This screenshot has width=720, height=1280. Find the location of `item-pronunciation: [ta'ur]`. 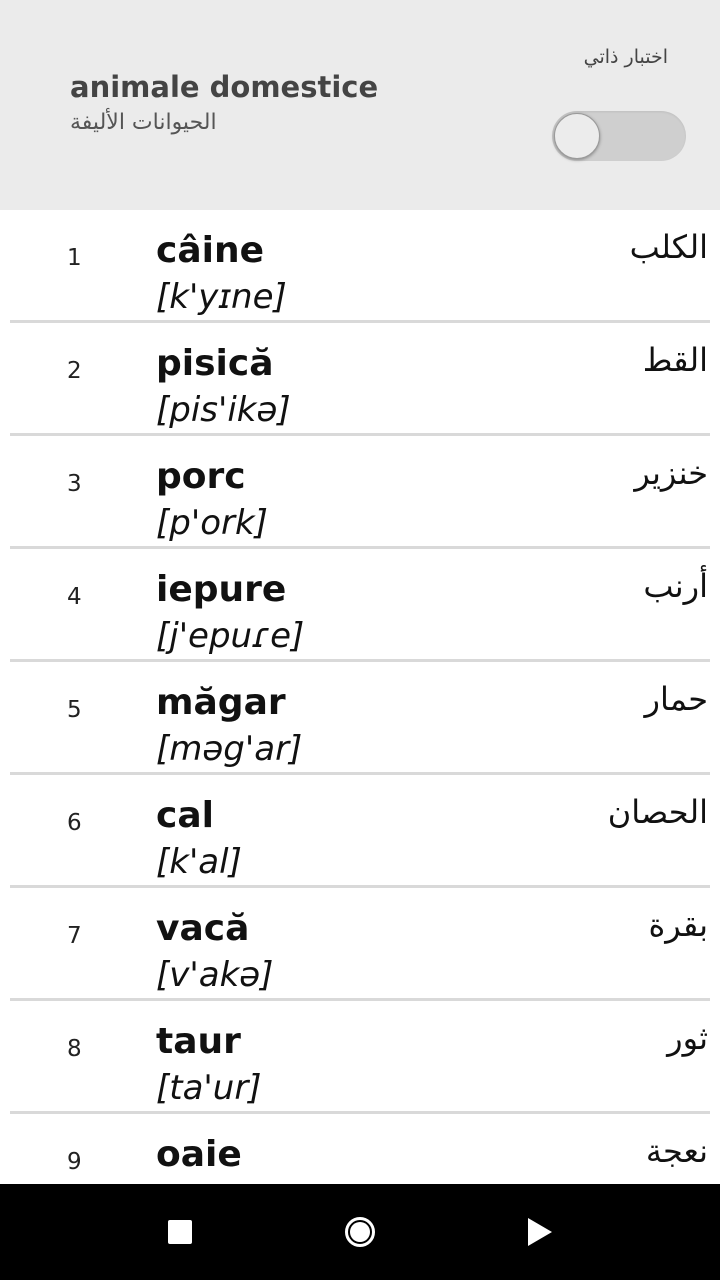

item-pronunciation: [ta'ur] is located at coordinates (209, 1088).